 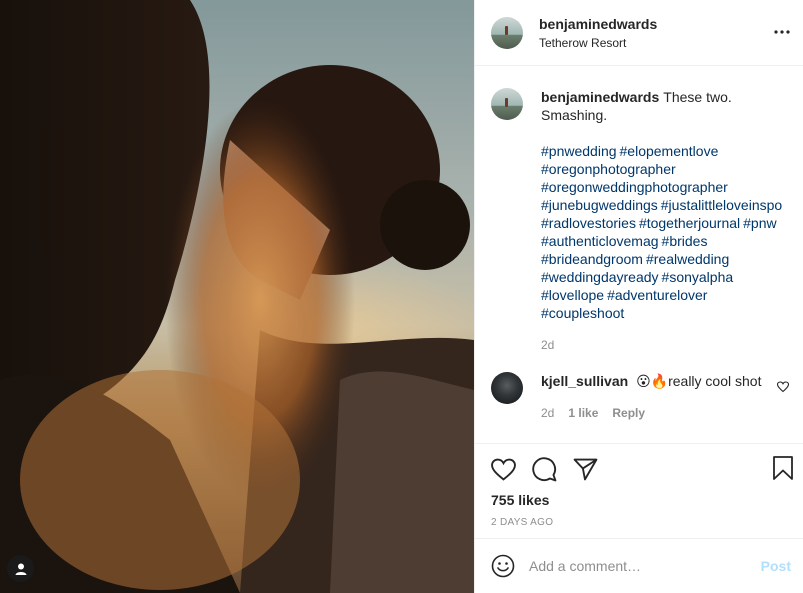 I want to click on comment-button, so click(x=544, y=469).